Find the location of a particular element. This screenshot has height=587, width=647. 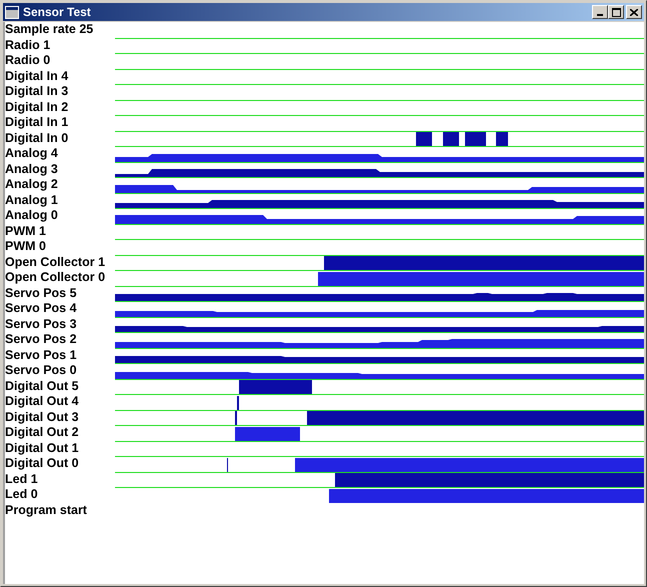

channel-label: Digital Out 2 is located at coordinates (42, 432).